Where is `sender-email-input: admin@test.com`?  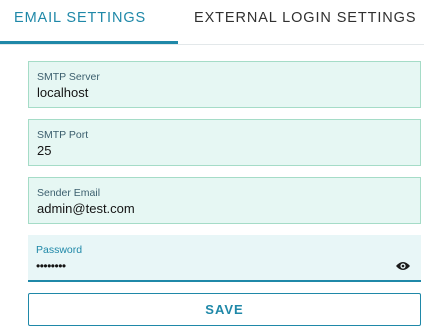
sender-email-input: admin@test.com is located at coordinates (86, 208).